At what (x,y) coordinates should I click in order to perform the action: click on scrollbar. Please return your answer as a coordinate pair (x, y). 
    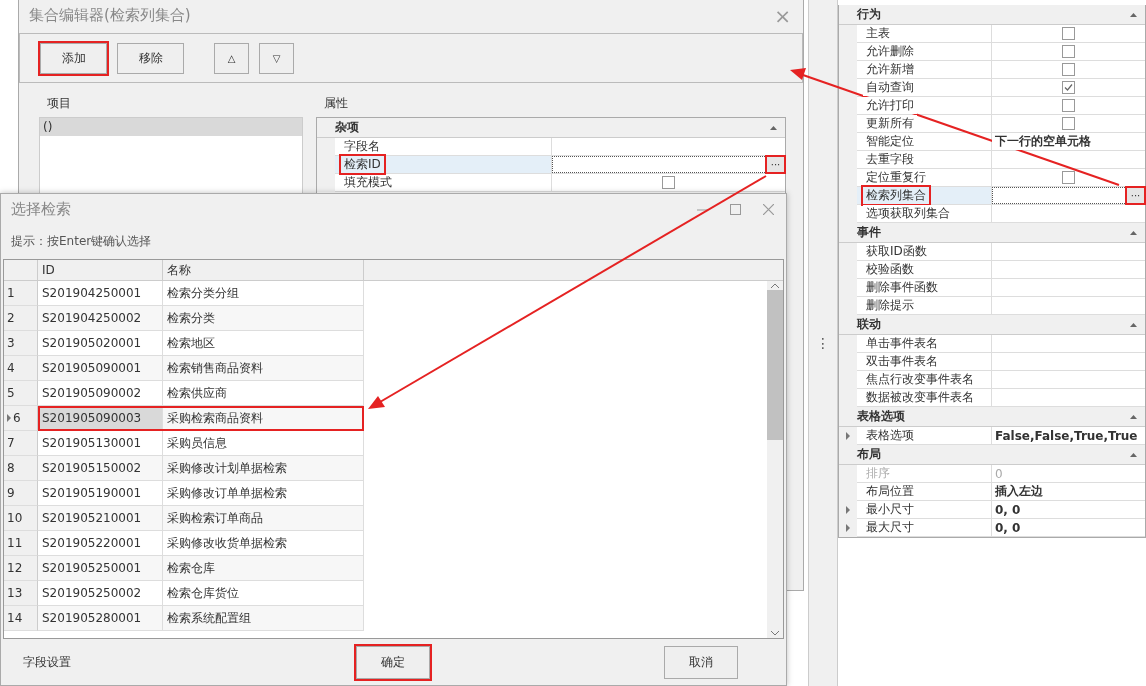
    Looking at the image, I should click on (775, 459).